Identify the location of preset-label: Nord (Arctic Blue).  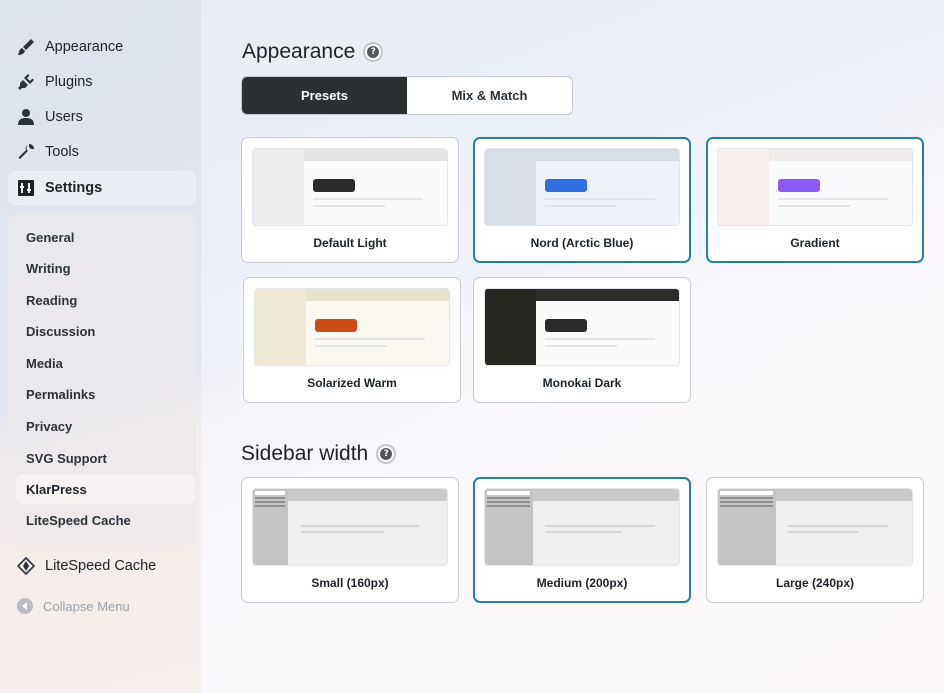
(582, 243).